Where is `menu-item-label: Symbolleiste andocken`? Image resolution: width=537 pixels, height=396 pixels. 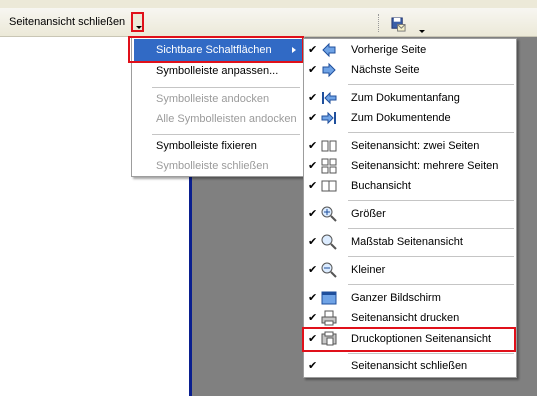
menu-item-label: Symbolleiste andocken is located at coordinates (213, 99).